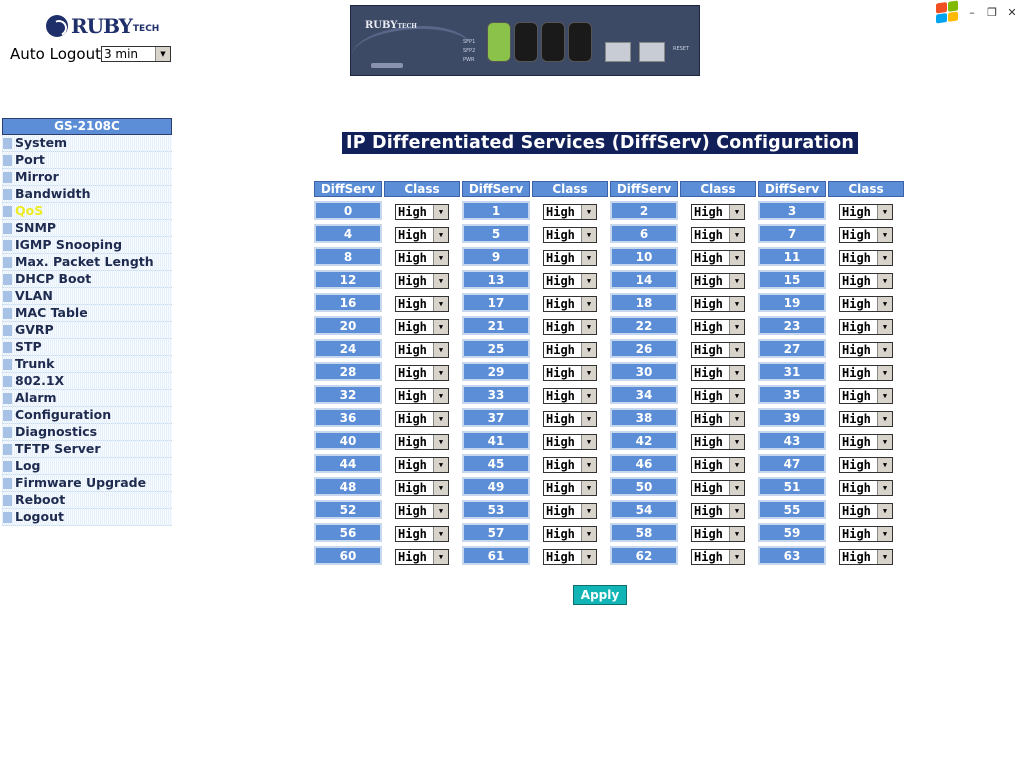 The image size is (1024, 768). I want to click on brand-name: RUBY, so click(102, 26).